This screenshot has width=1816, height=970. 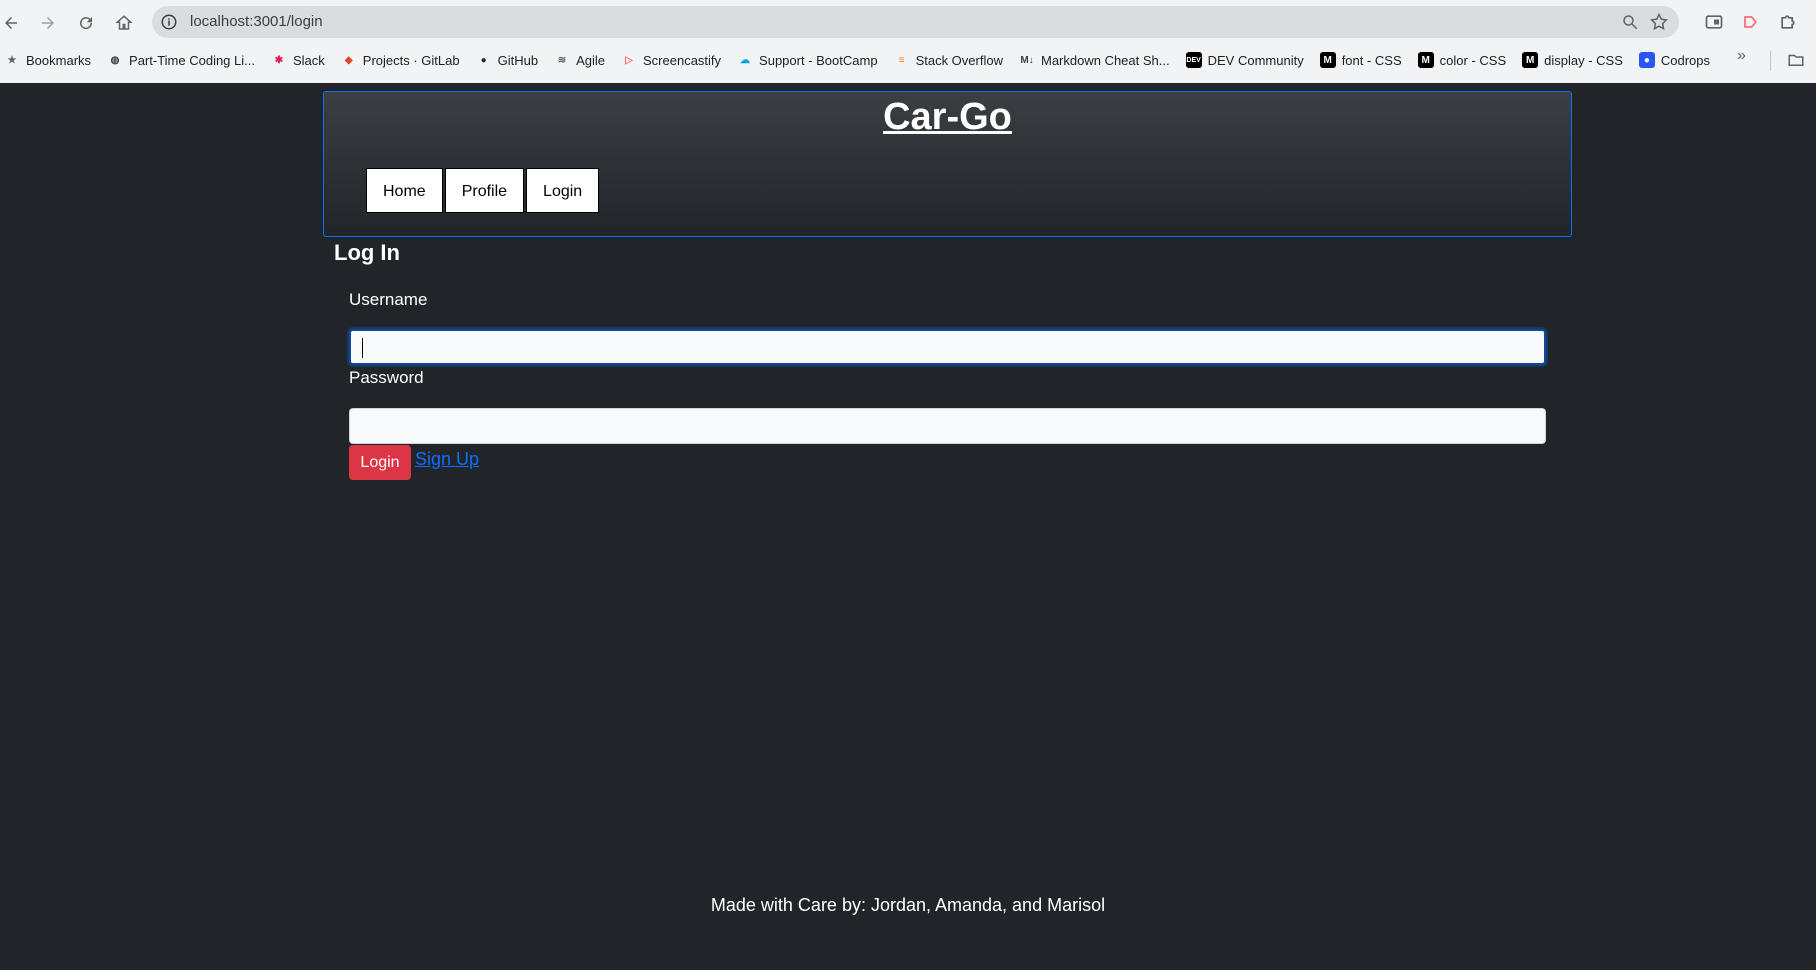 What do you see at coordinates (1473, 60) in the screenshot?
I see `bookmark-label: color - CSS` at bounding box center [1473, 60].